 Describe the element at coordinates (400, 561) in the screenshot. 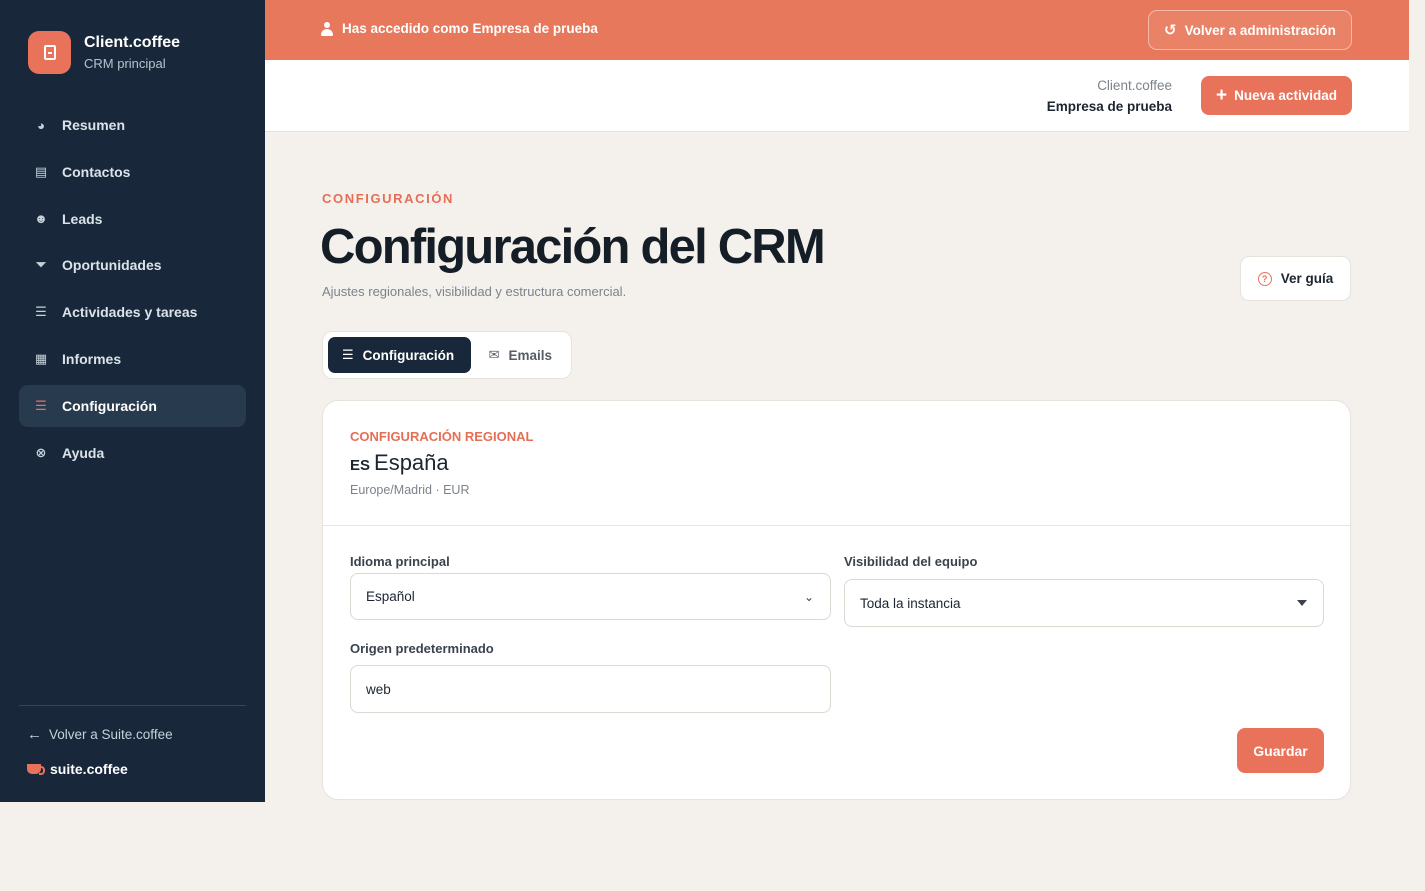

I see `language-label: Idioma principal` at that location.